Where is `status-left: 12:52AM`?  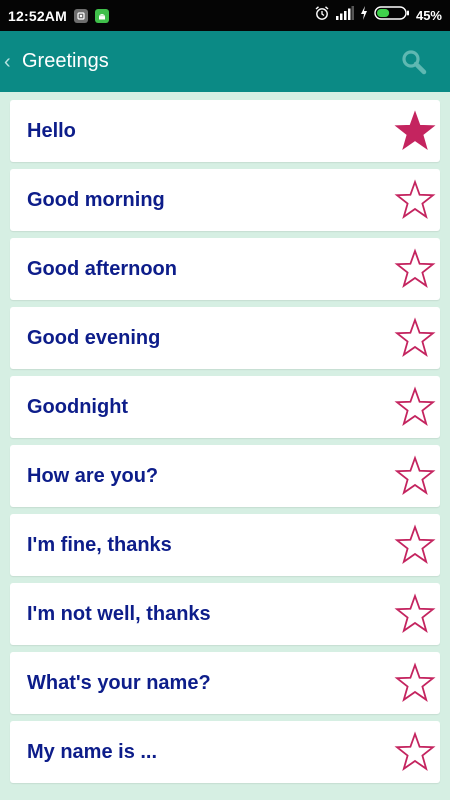
status-left: 12:52AM is located at coordinates (58, 16).